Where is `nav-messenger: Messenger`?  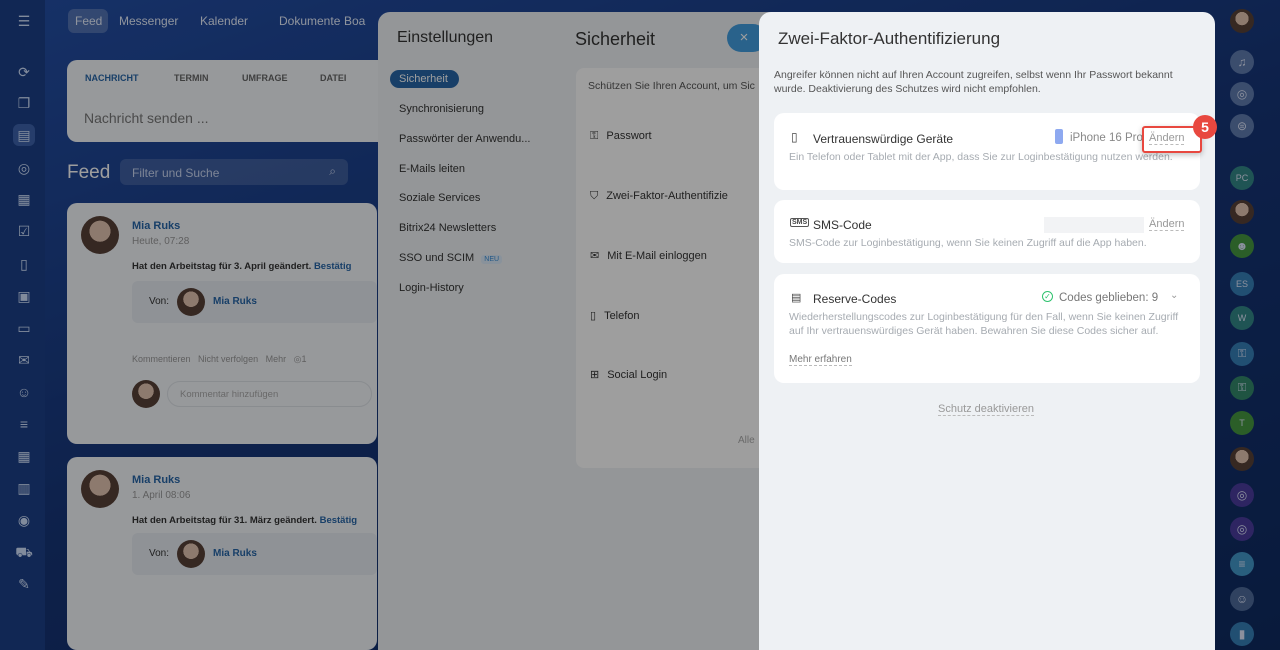
nav-messenger: Messenger is located at coordinates (148, 21).